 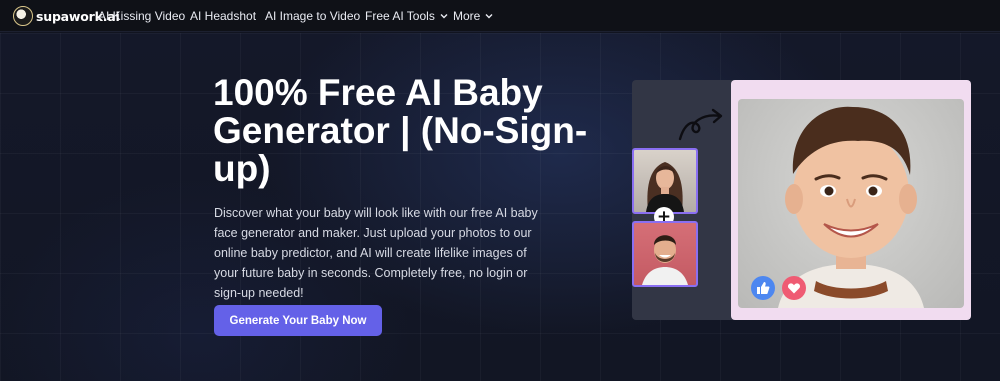 I want to click on logo-mark-icon, so click(x=23, y=16).